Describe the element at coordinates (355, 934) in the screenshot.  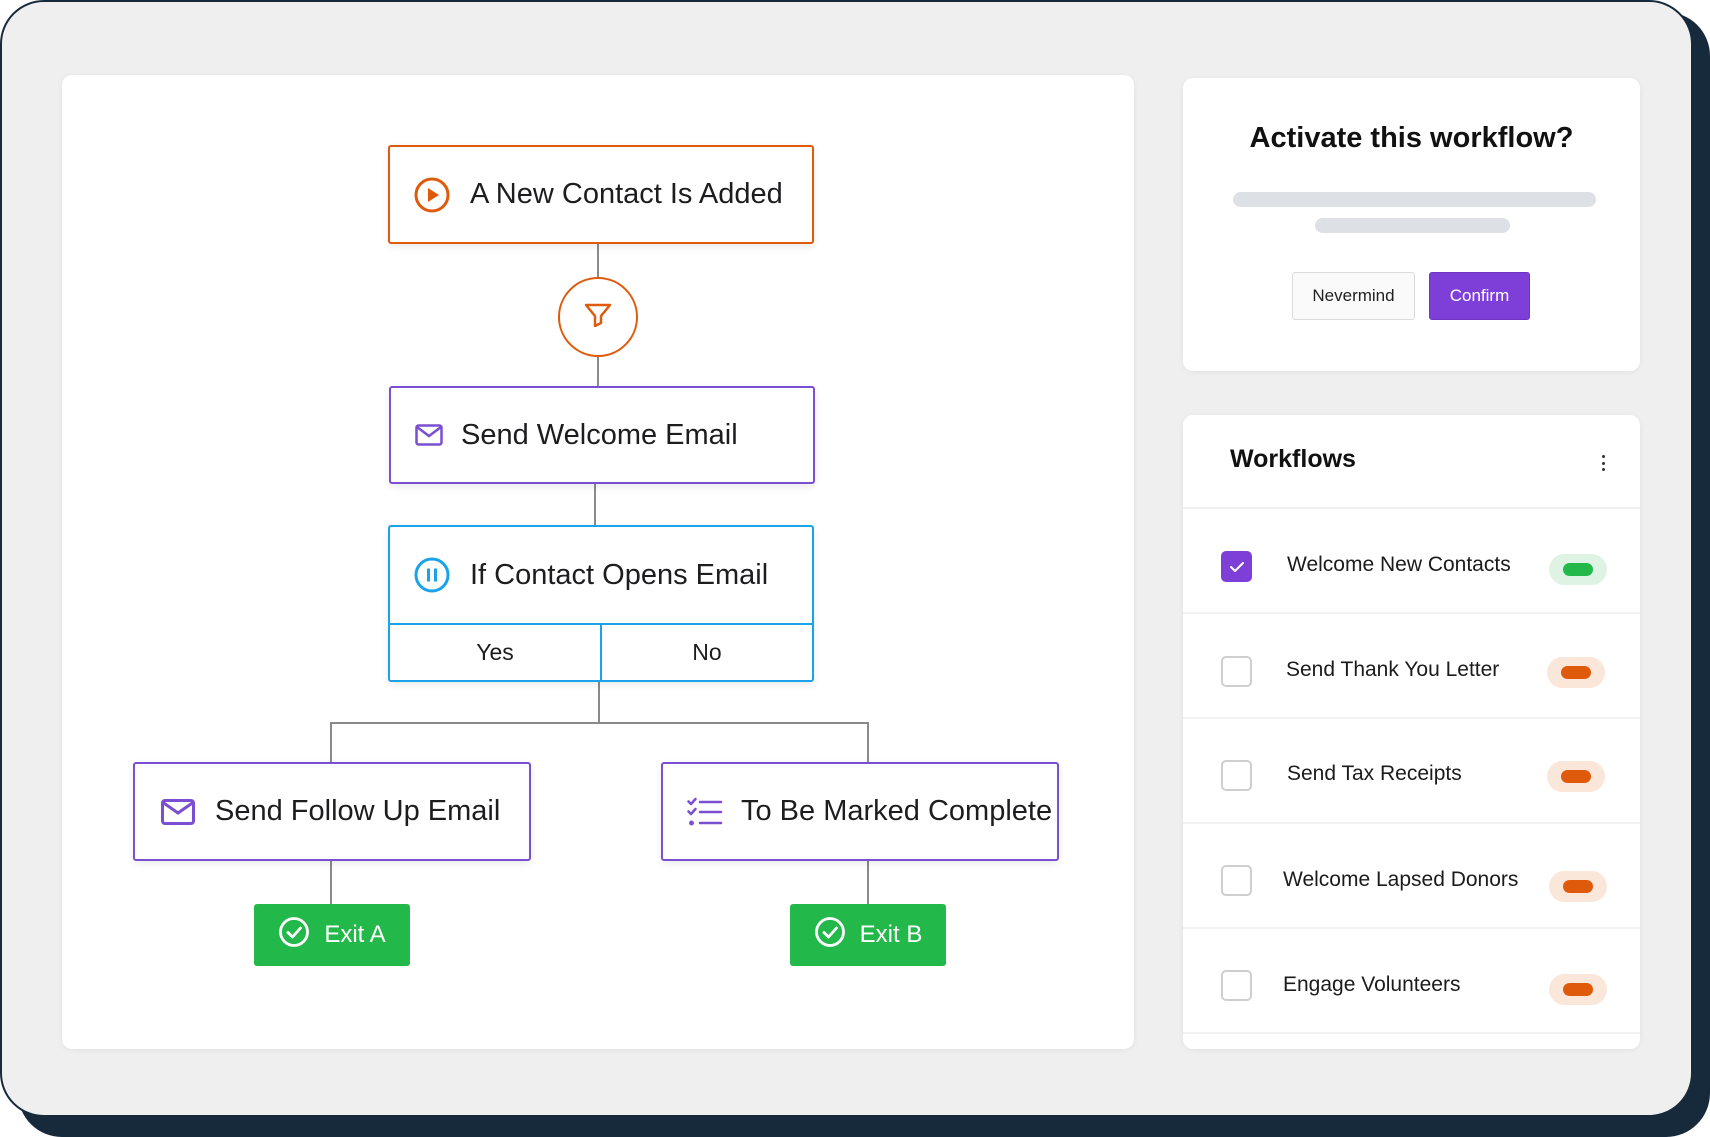
I see `exit-a-label: Exit A` at that location.